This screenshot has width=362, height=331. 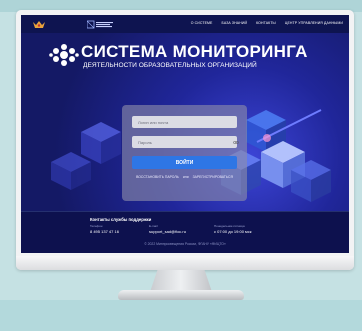 I want to click on phone-label: Телефон, so click(x=96, y=226).